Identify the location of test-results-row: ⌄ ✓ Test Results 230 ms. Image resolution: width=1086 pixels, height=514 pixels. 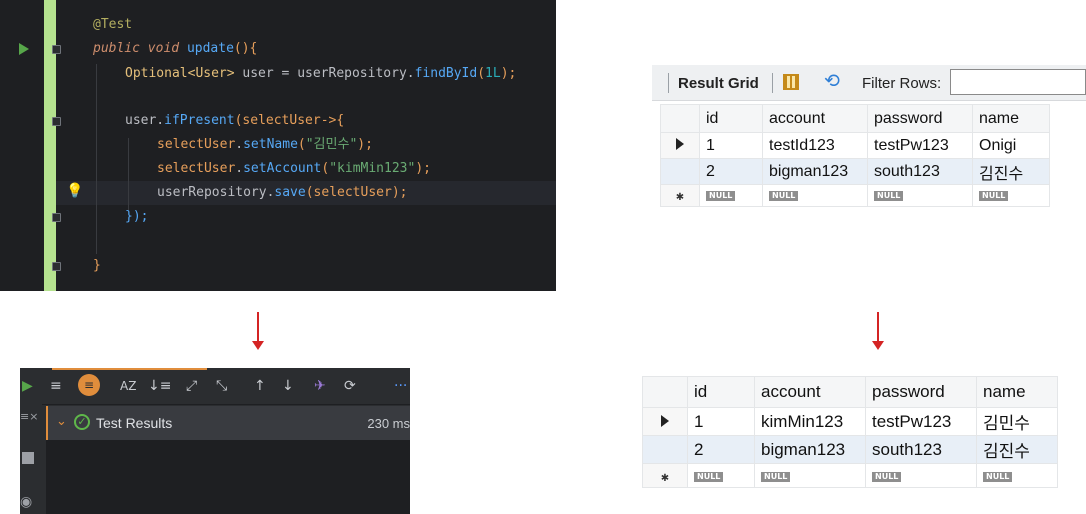
(228, 423).